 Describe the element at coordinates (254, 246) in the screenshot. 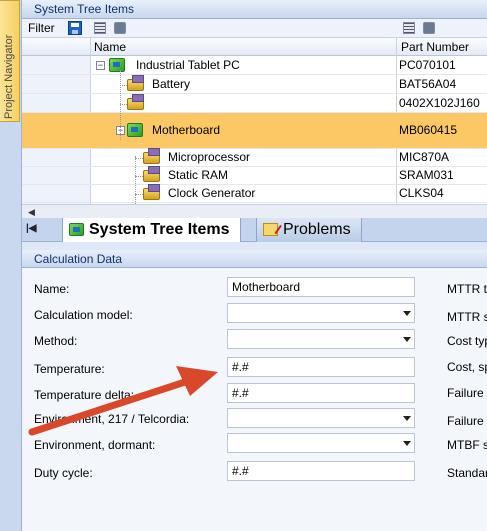

I see `panel-gap` at that location.